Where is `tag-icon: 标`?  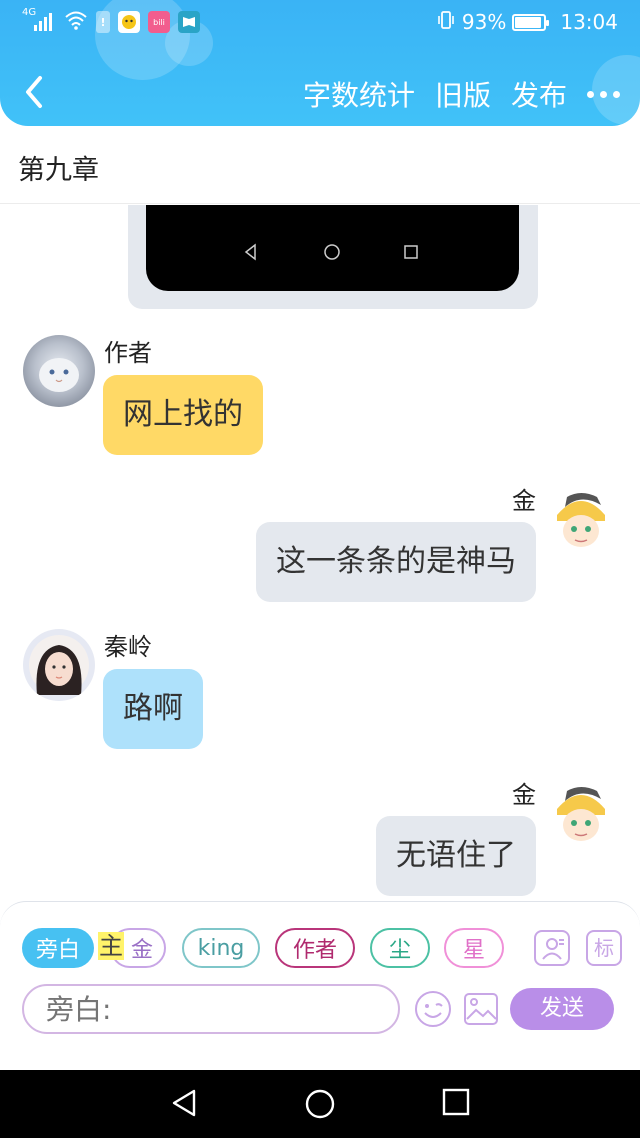 tag-icon: 标 is located at coordinates (604, 948).